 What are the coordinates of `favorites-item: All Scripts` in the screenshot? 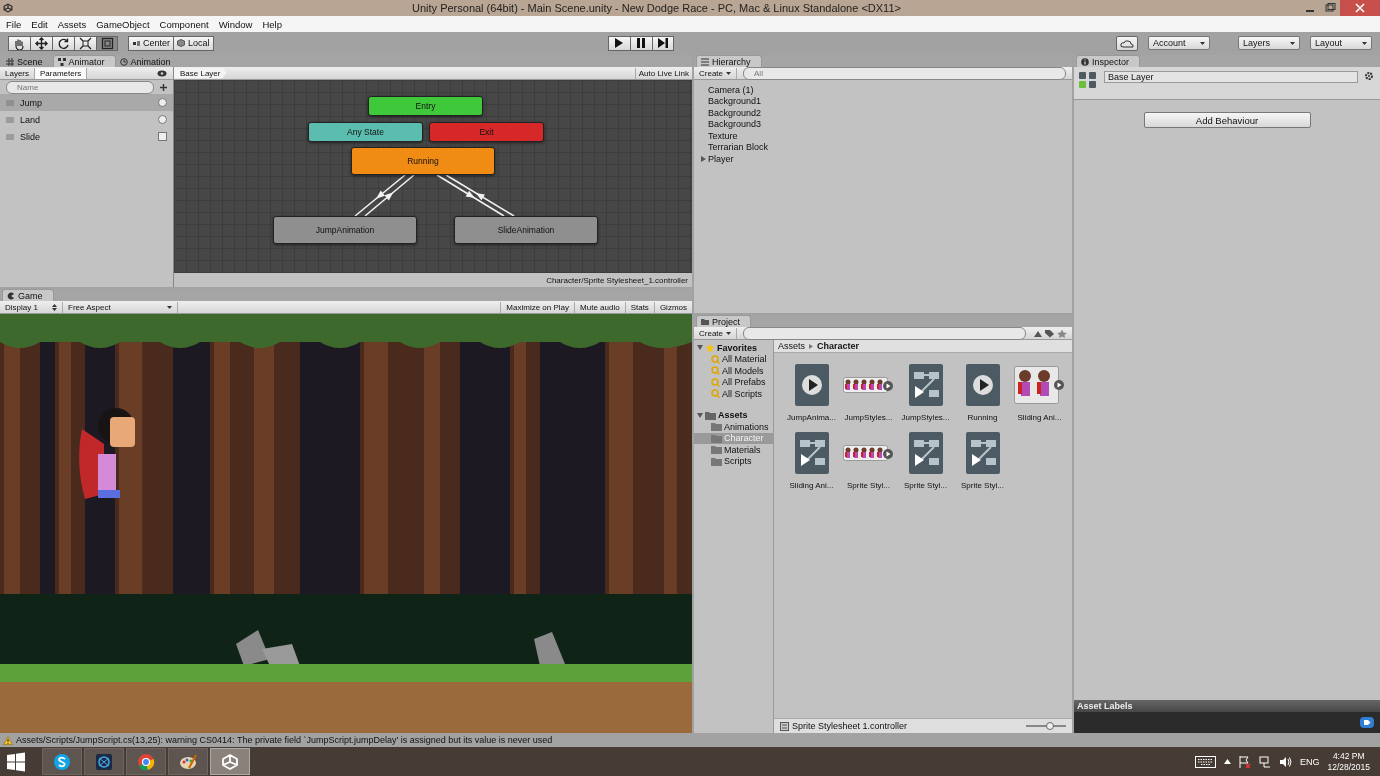 It's located at (733, 394).